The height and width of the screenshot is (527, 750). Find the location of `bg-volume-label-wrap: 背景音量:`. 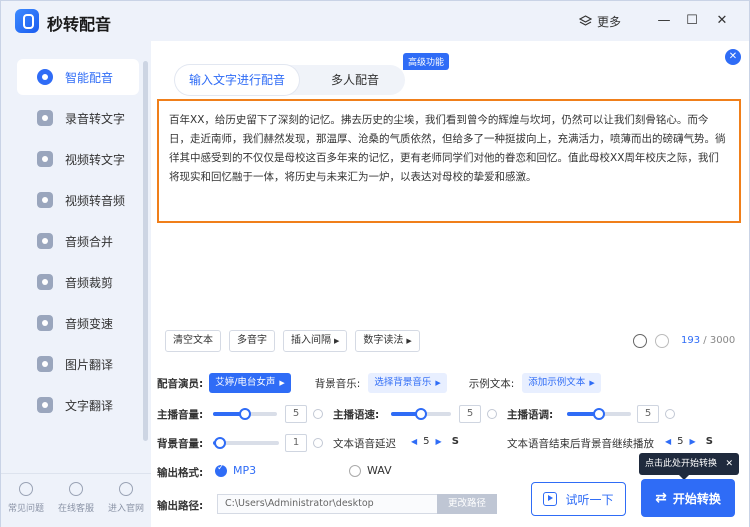

bg-volume-label-wrap: 背景音量: is located at coordinates (180, 443).